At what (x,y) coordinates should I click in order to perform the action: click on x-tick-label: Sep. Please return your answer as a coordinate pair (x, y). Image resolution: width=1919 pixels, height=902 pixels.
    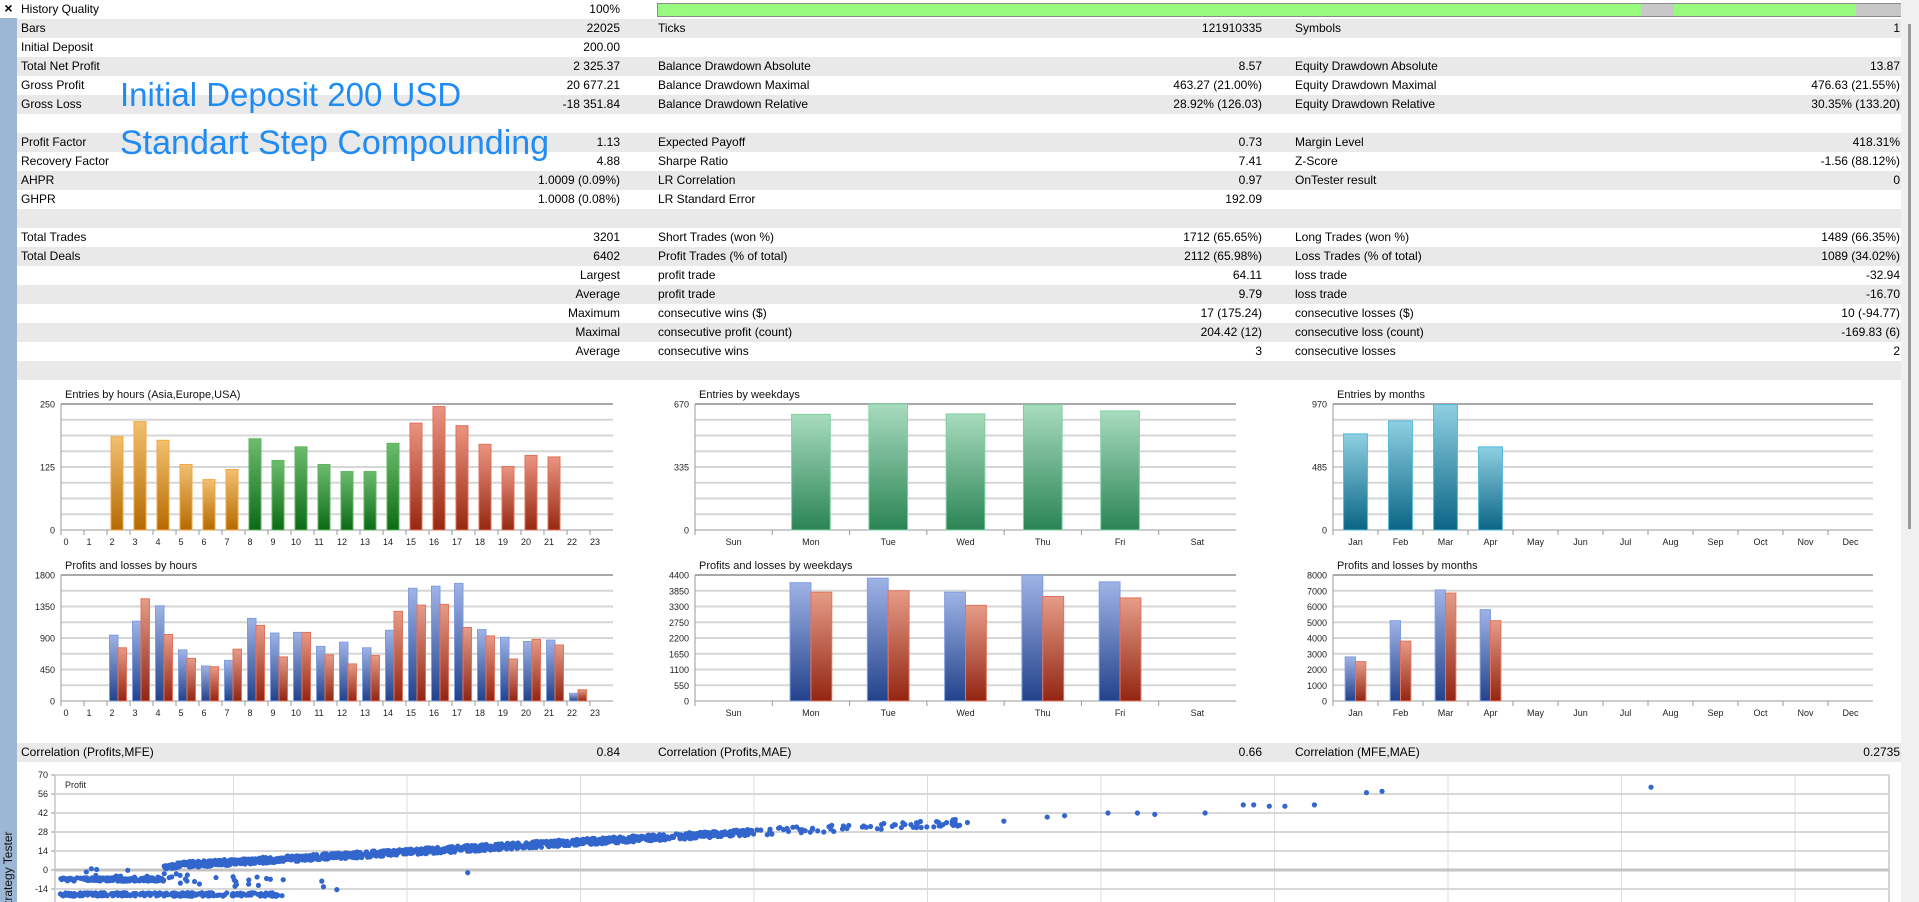
    Looking at the image, I should click on (1715, 542).